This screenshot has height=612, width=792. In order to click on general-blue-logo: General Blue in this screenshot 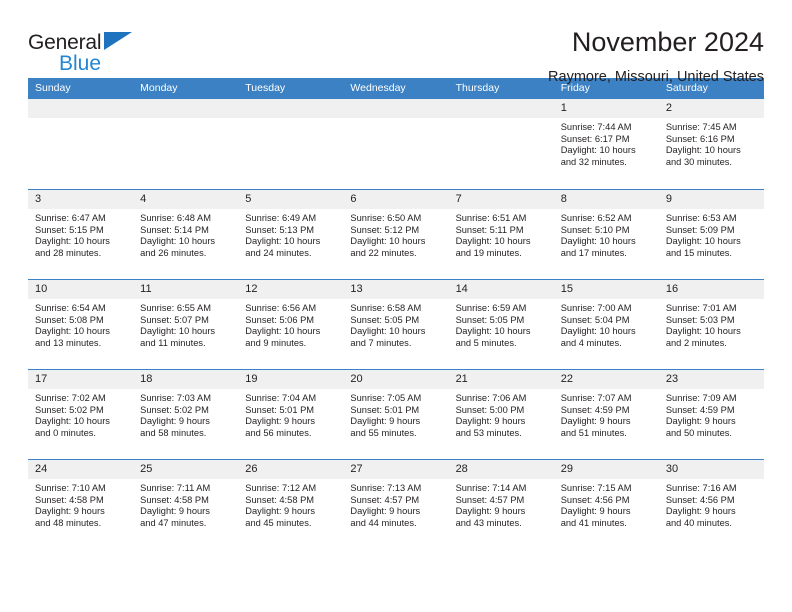, I will do `click(88, 50)`.